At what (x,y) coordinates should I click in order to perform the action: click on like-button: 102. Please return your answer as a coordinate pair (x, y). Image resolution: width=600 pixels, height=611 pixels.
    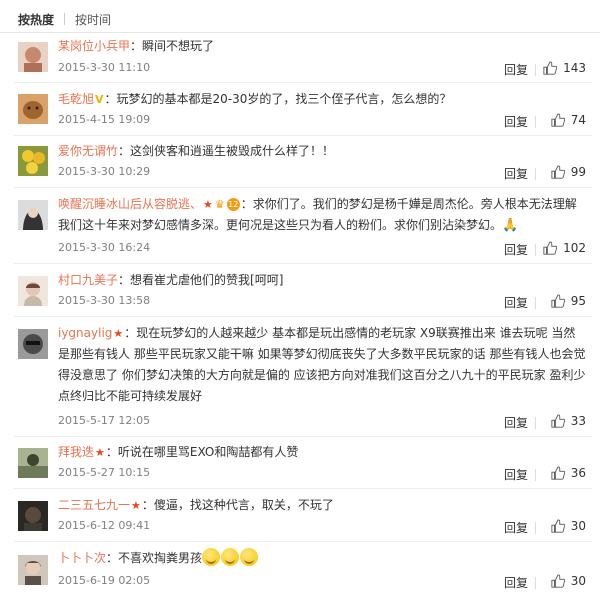
    Looking at the image, I should click on (564, 248).